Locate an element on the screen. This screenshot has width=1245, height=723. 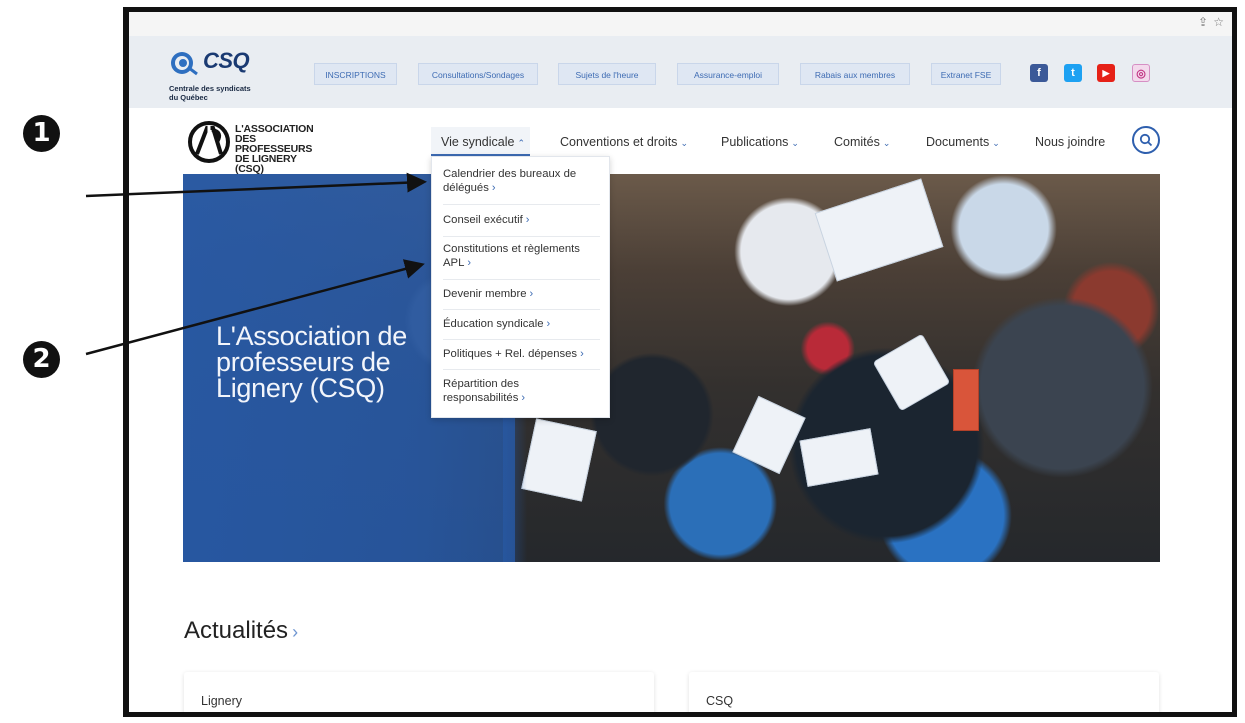
annotation-arrows is located at coordinates (256, 264).